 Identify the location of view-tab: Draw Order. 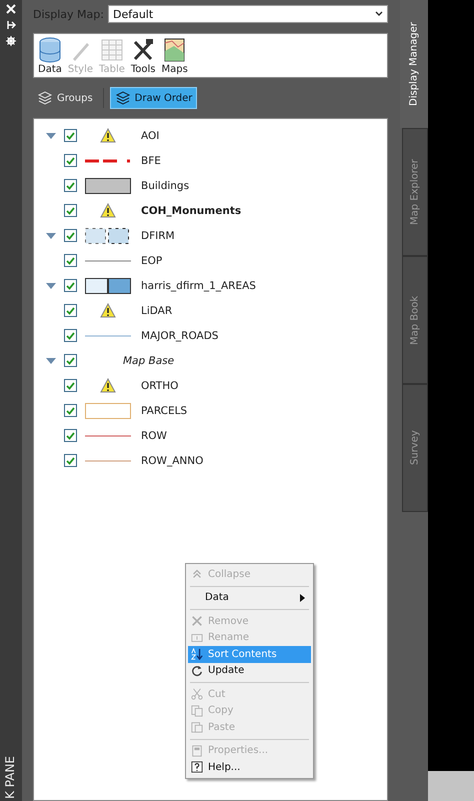
(154, 98).